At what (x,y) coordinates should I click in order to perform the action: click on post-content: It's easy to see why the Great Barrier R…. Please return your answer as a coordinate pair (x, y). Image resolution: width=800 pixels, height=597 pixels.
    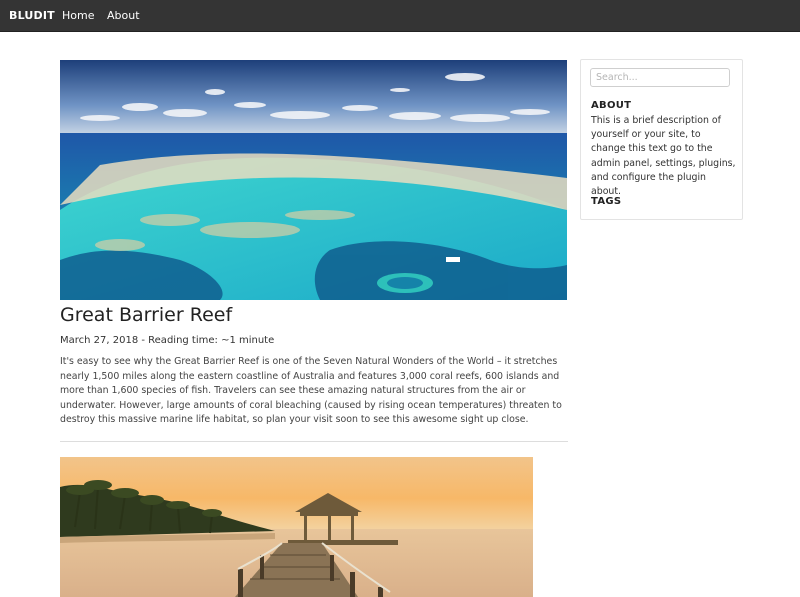
    Looking at the image, I should click on (311, 391).